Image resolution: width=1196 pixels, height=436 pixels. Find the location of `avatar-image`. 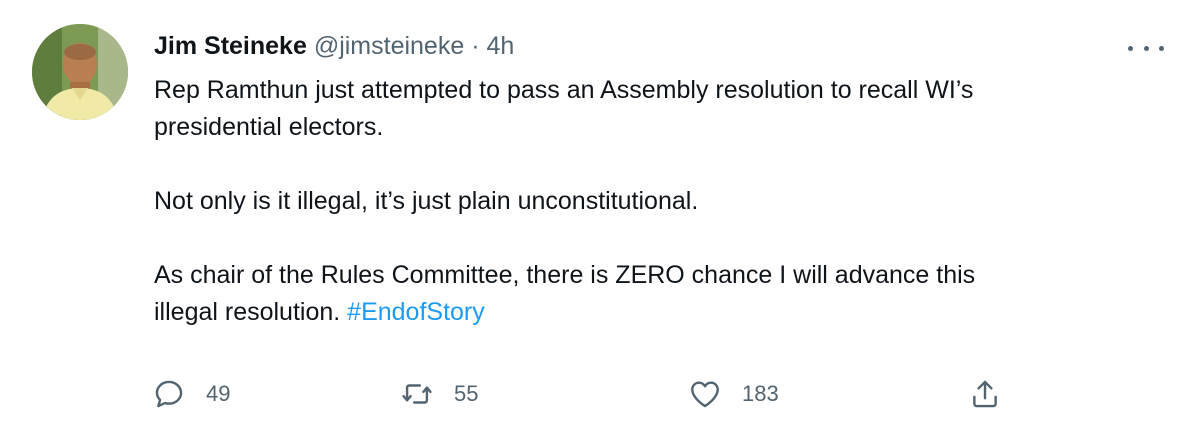

avatar-image is located at coordinates (80, 72).